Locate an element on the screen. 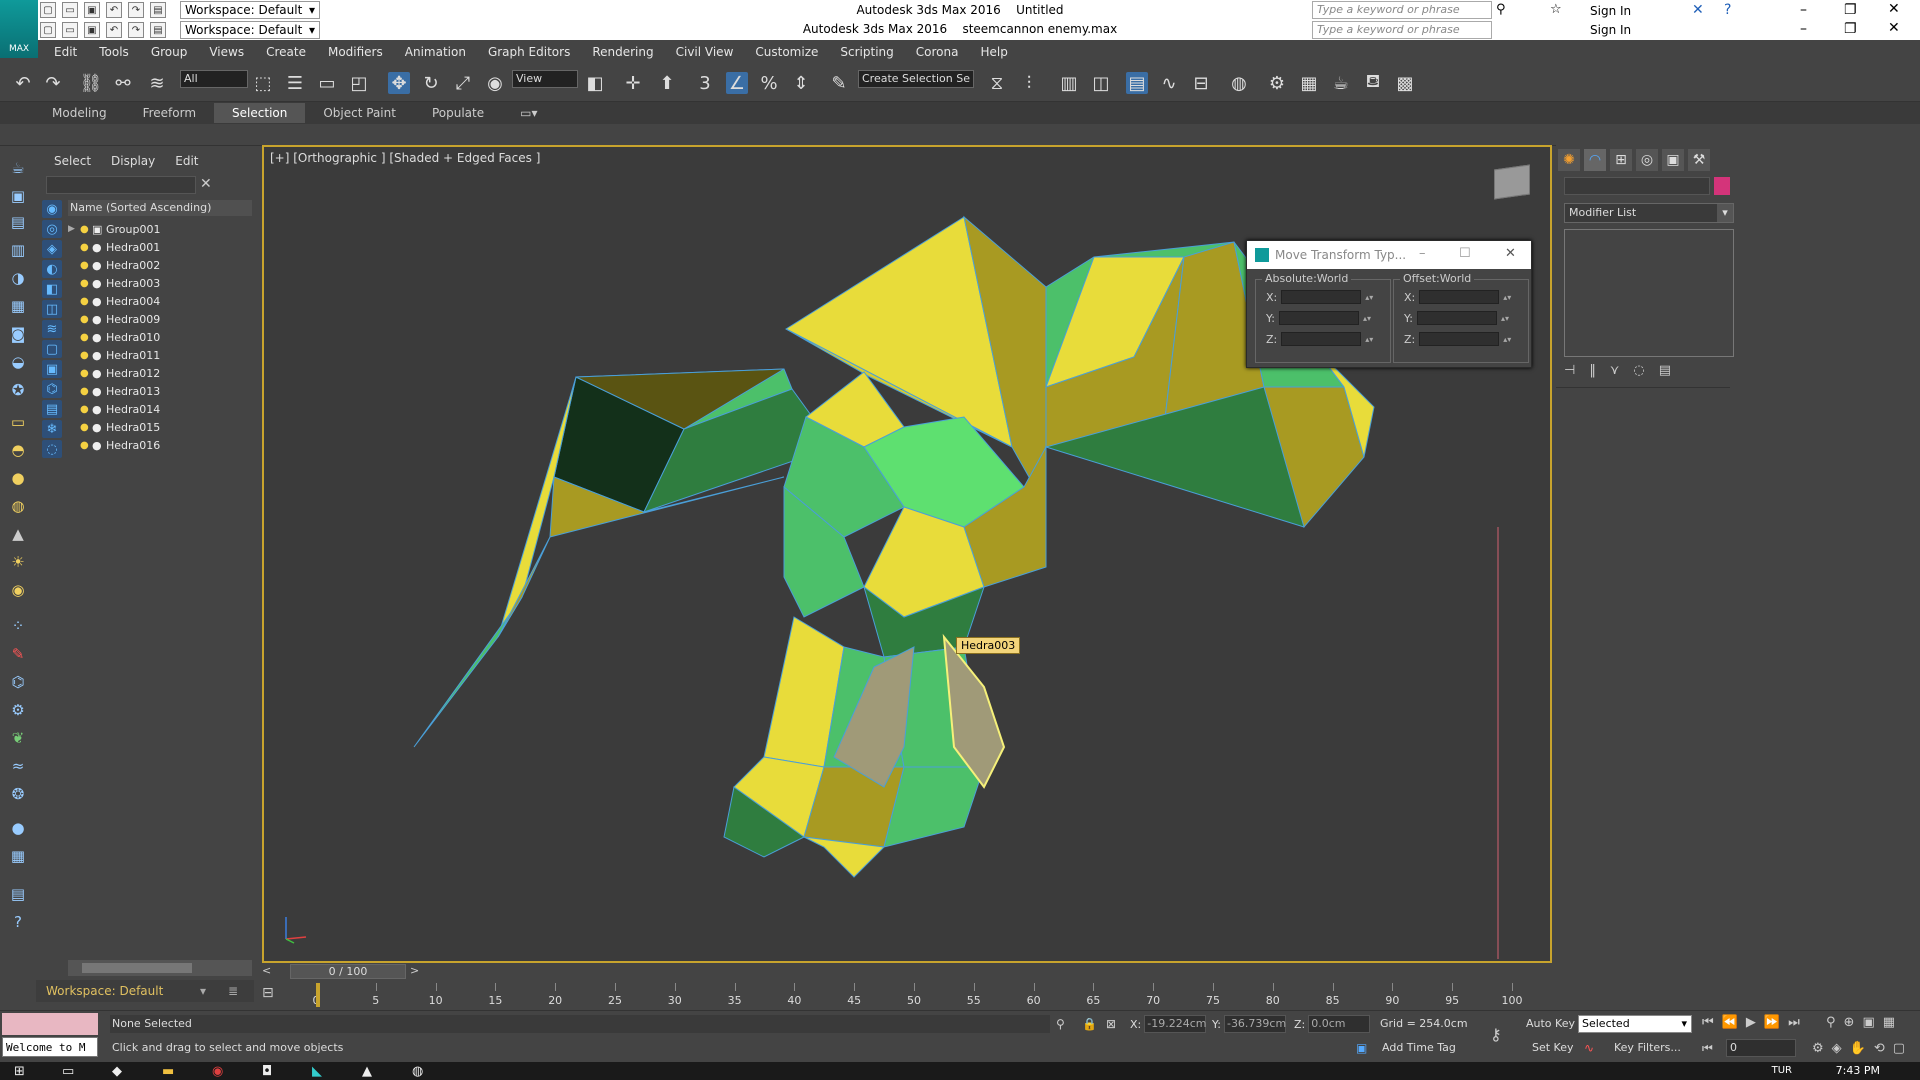 The height and width of the screenshot is (1080, 1920). workspace-selector: Workspace: Default ▾ ≣ is located at coordinates (145, 991).